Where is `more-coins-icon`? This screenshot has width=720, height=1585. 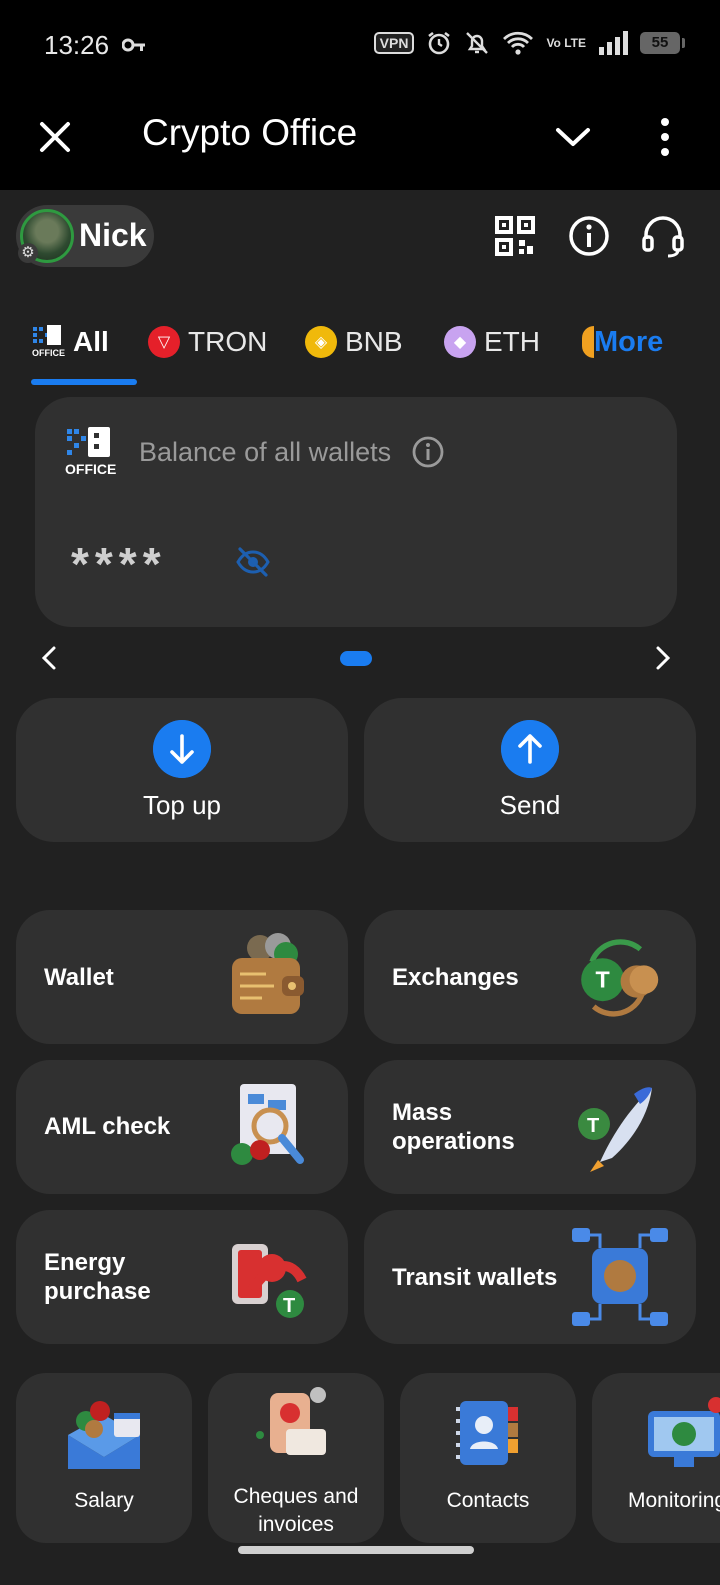 more-coins-icon is located at coordinates (588, 342).